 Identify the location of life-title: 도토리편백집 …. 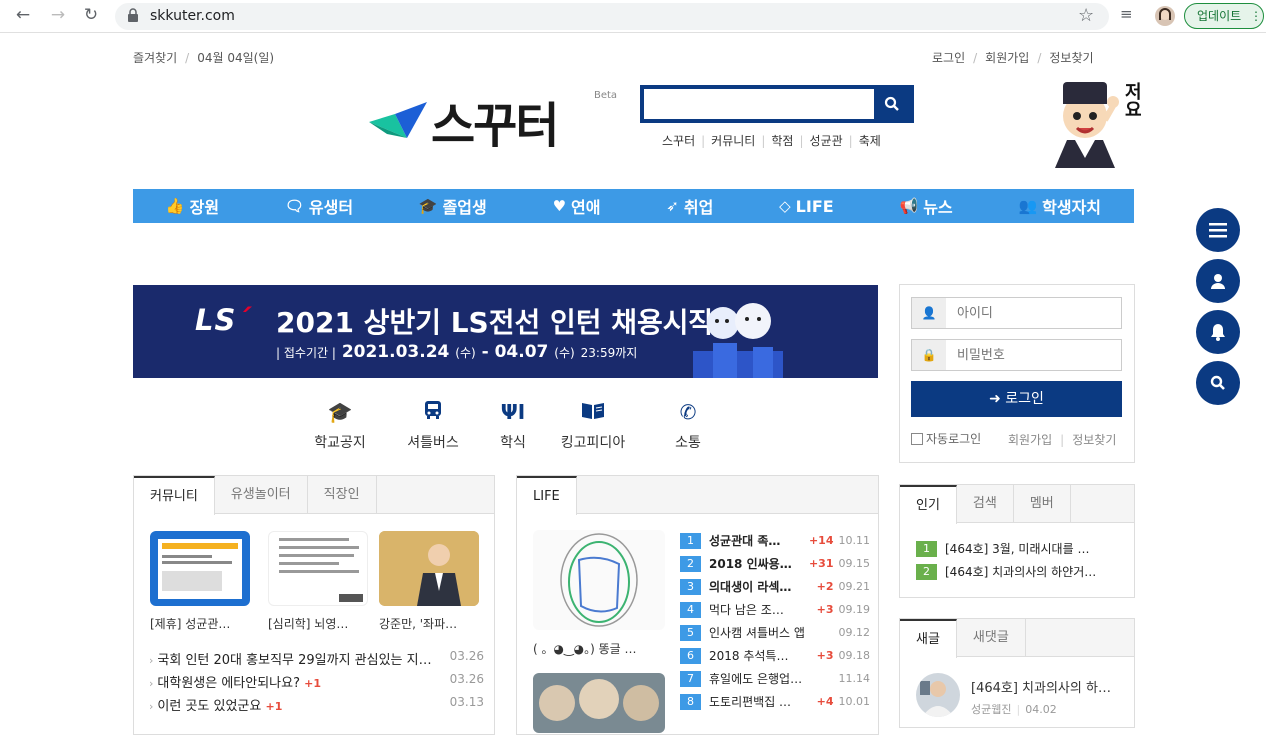
(750, 702).